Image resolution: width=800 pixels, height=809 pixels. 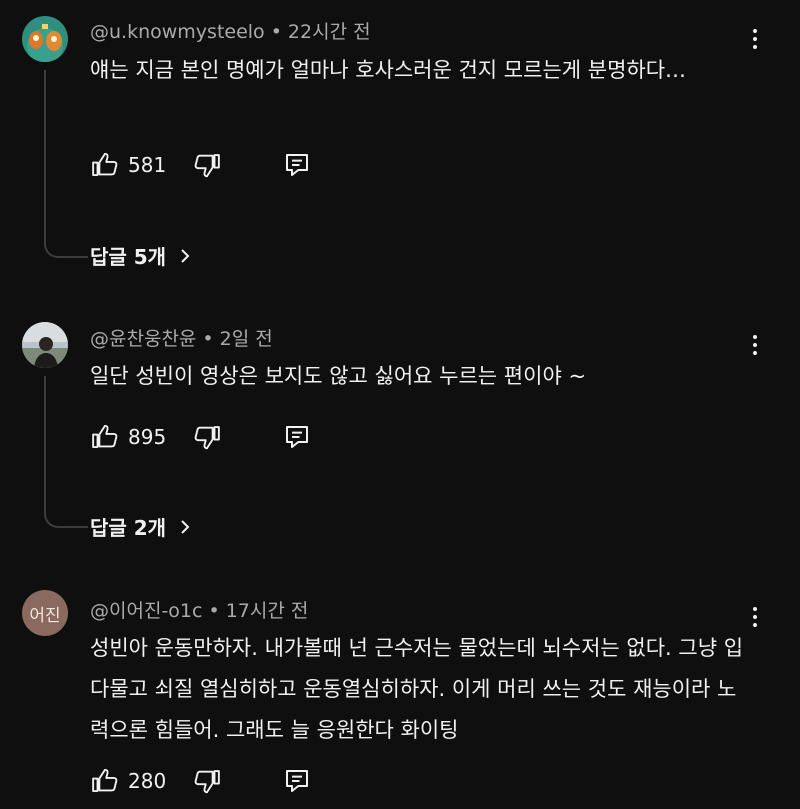 I want to click on dislike-button, so click(x=207, y=781).